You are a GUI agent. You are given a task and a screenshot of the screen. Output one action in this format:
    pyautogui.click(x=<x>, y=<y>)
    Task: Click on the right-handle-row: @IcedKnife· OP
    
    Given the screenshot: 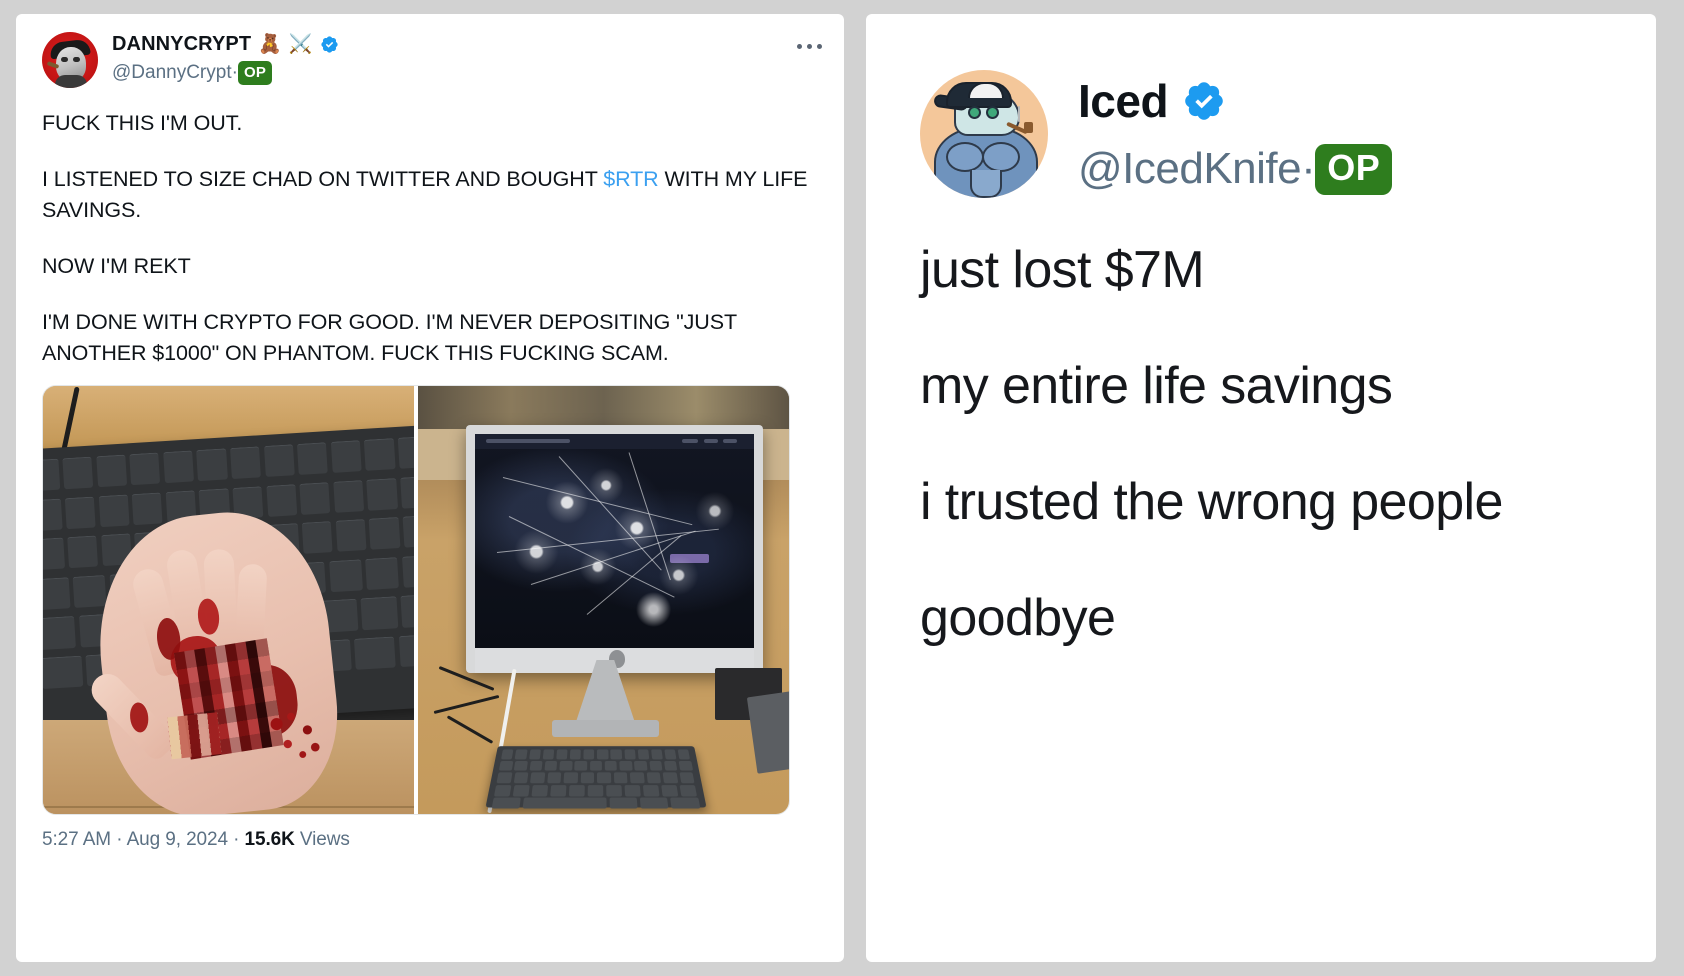 What is the action you would take?
    pyautogui.click(x=1235, y=169)
    